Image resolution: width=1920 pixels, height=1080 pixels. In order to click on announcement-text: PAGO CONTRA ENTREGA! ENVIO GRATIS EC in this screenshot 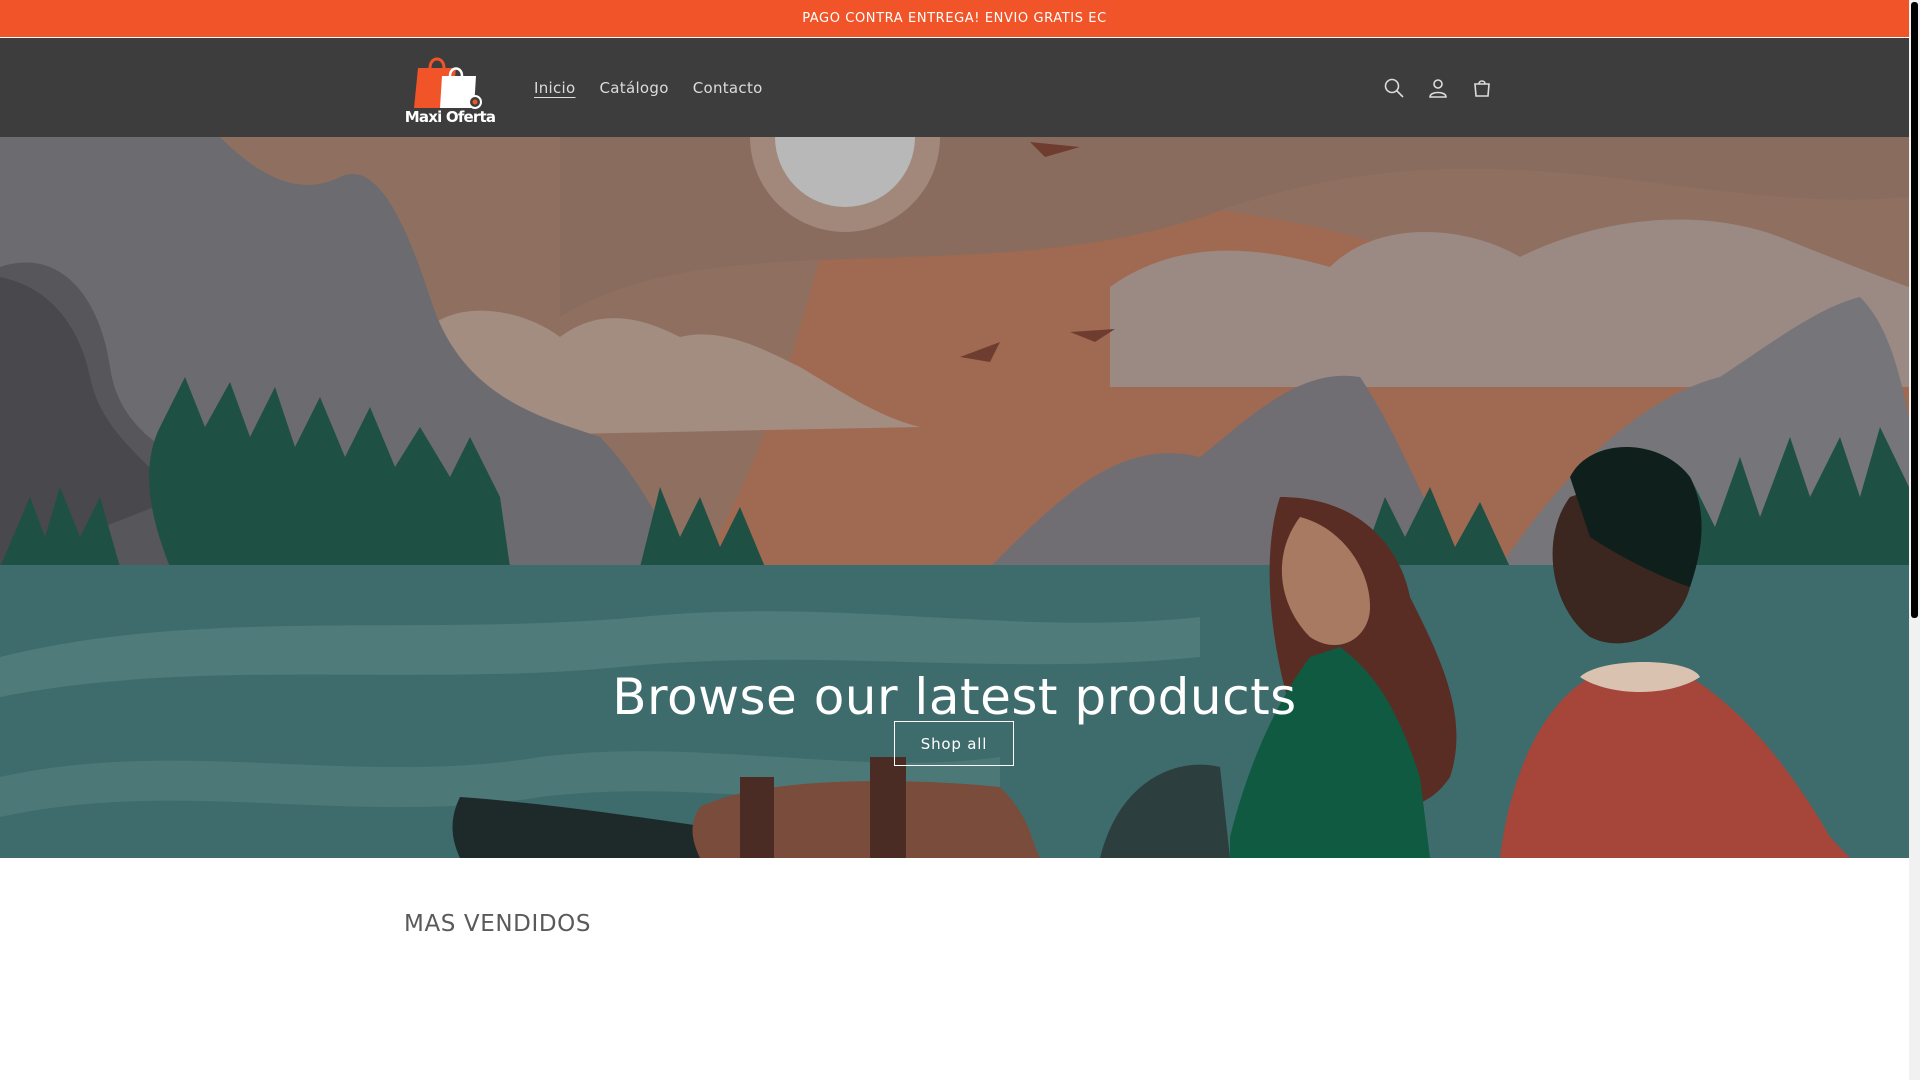, I will do `click(954, 18)`.